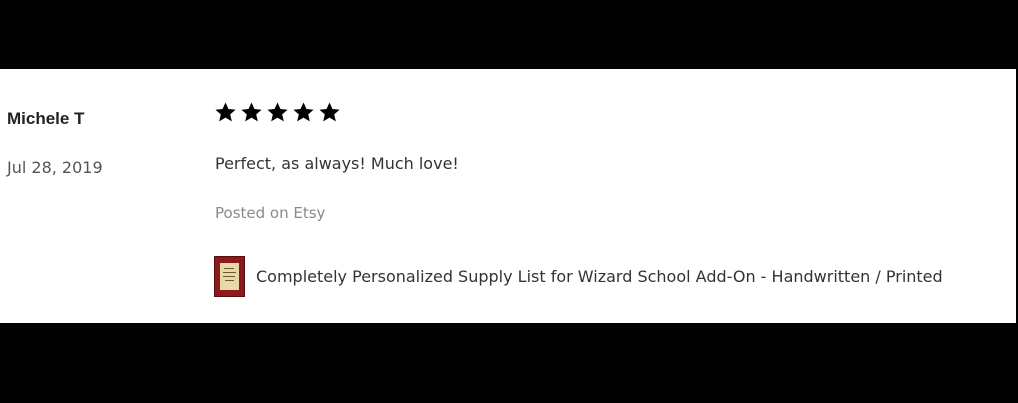 The width and height of the screenshot is (1018, 403). I want to click on review-source: Posted on Etsy, so click(270, 213).